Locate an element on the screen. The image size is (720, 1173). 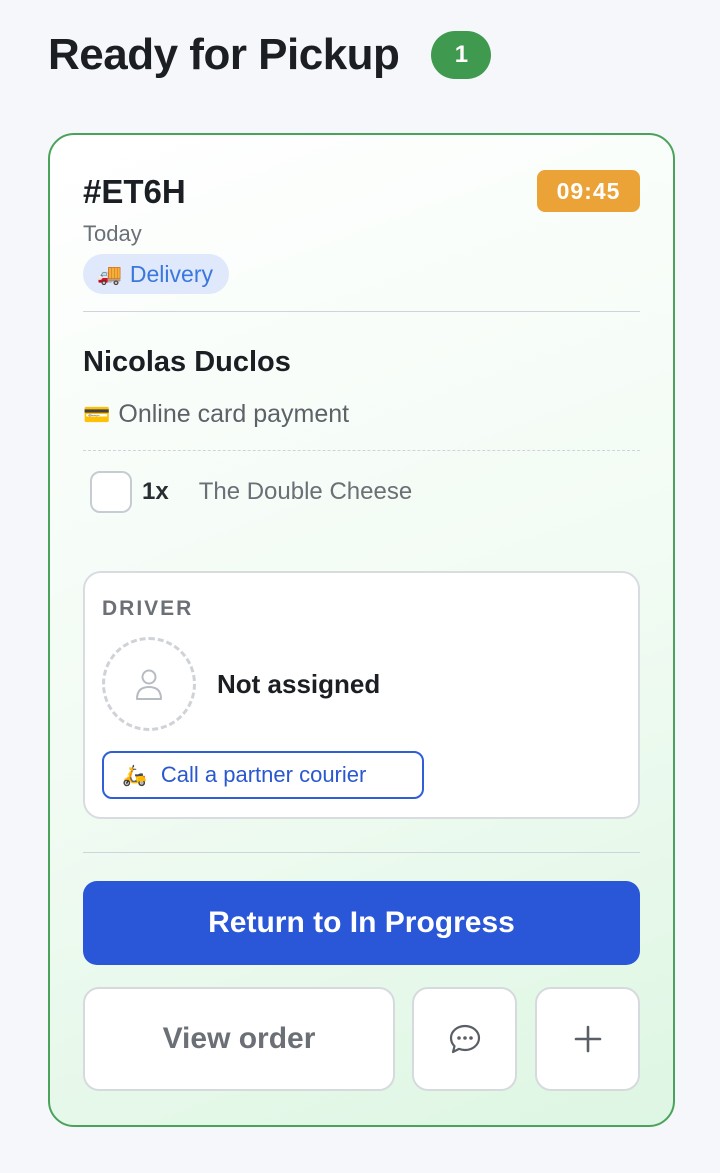
item-name: The Double Cheese is located at coordinates (305, 491).